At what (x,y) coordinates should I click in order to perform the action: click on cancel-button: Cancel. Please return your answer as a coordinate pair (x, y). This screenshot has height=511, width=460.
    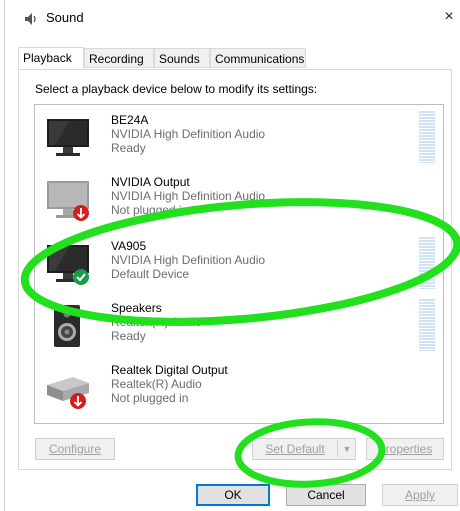
    Looking at the image, I should click on (326, 495).